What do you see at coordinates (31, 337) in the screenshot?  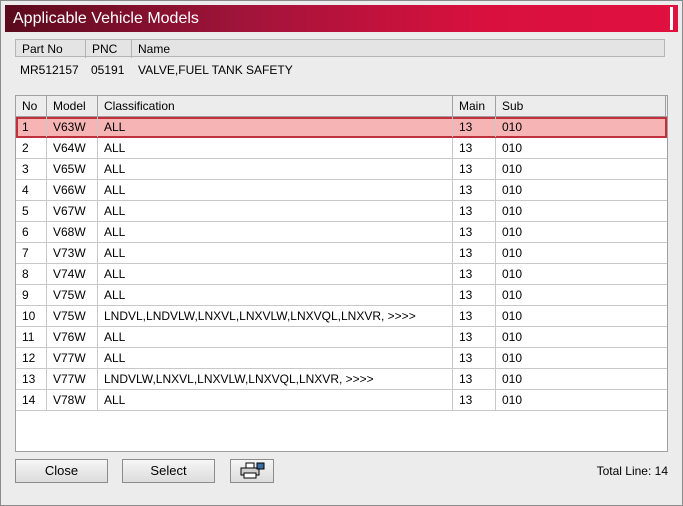 I see `cell-no: 11` at bounding box center [31, 337].